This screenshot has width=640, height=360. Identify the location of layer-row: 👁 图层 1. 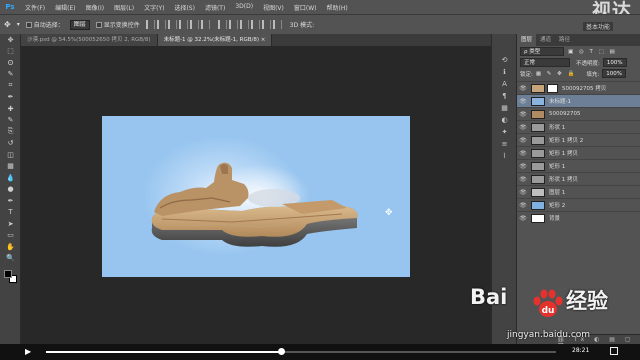
(578, 191).